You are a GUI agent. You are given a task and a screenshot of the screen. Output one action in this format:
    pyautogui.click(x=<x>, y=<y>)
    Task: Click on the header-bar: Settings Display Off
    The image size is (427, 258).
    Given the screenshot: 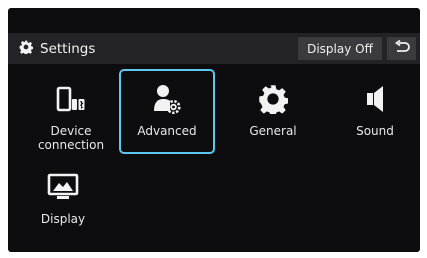 What is the action you would take?
    pyautogui.click(x=214, y=48)
    